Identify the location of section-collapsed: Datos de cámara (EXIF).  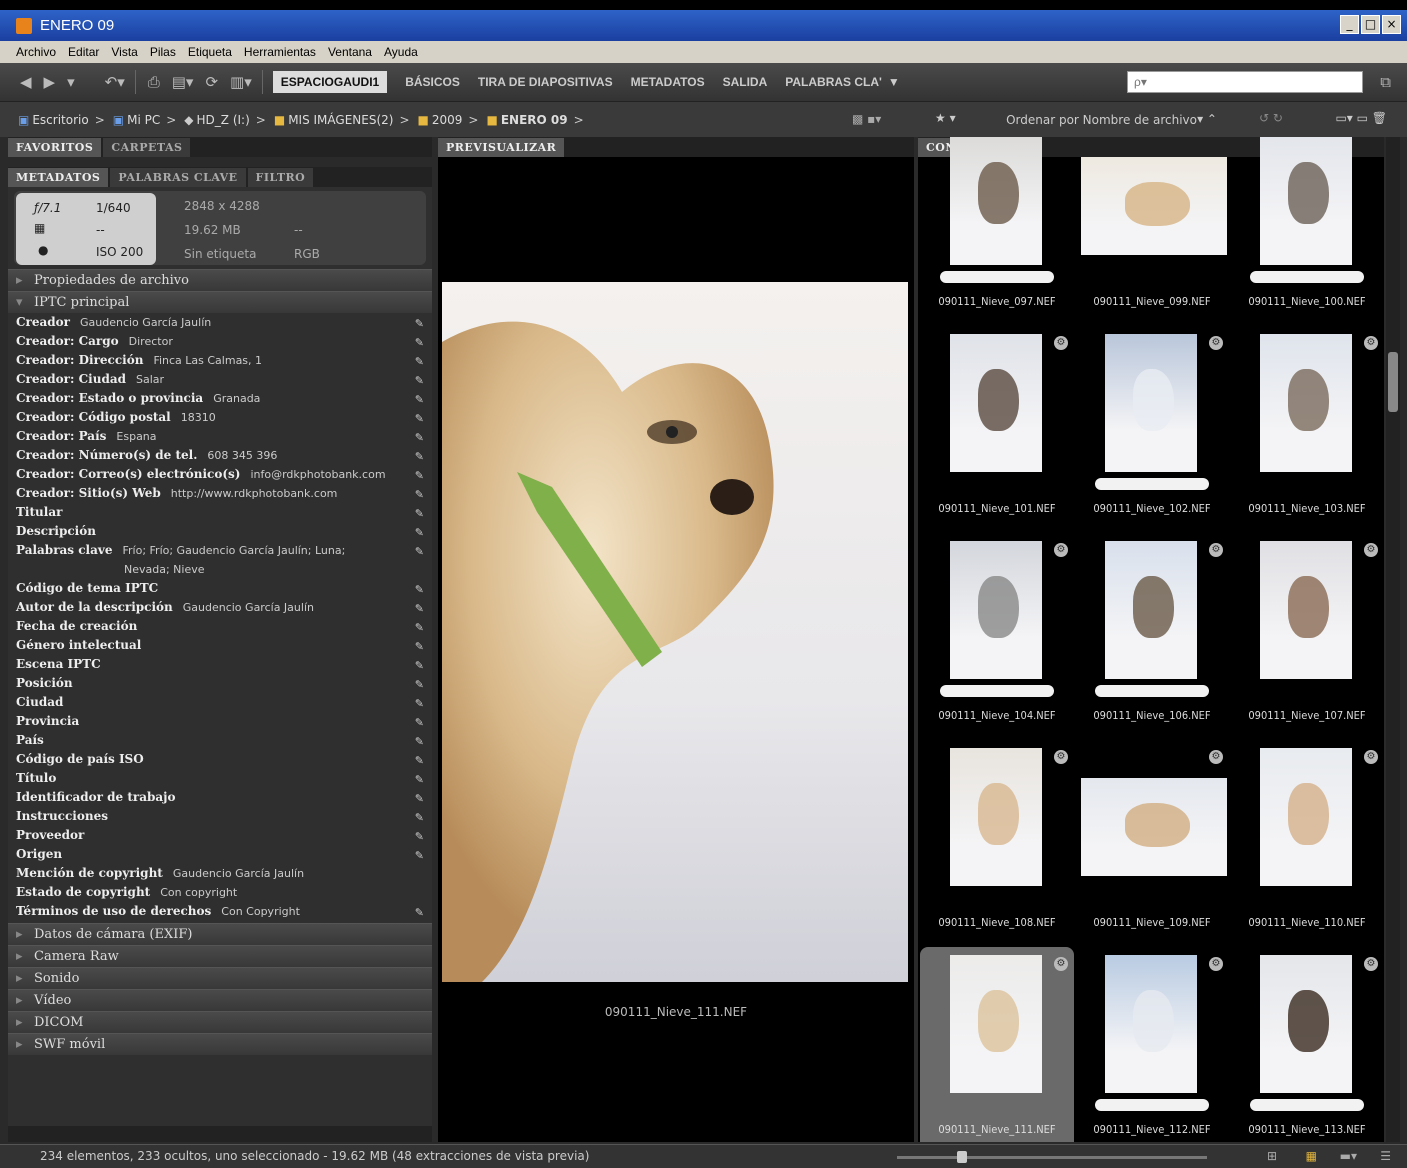
(220, 934).